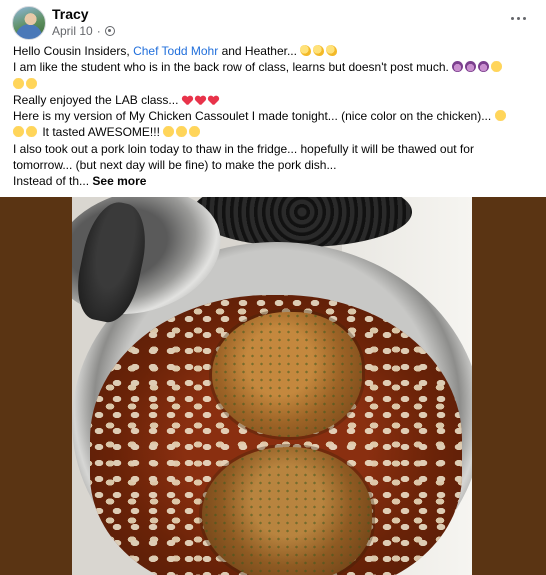  Describe the element at coordinates (518, 18) in the screenshot. I see `more-options-button` at that location.